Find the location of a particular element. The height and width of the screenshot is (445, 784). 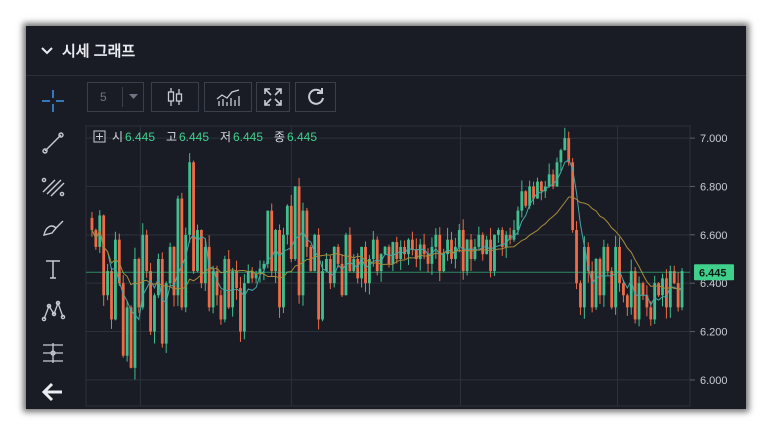

legend-toggle-icon is located at coordinates (99, 136).